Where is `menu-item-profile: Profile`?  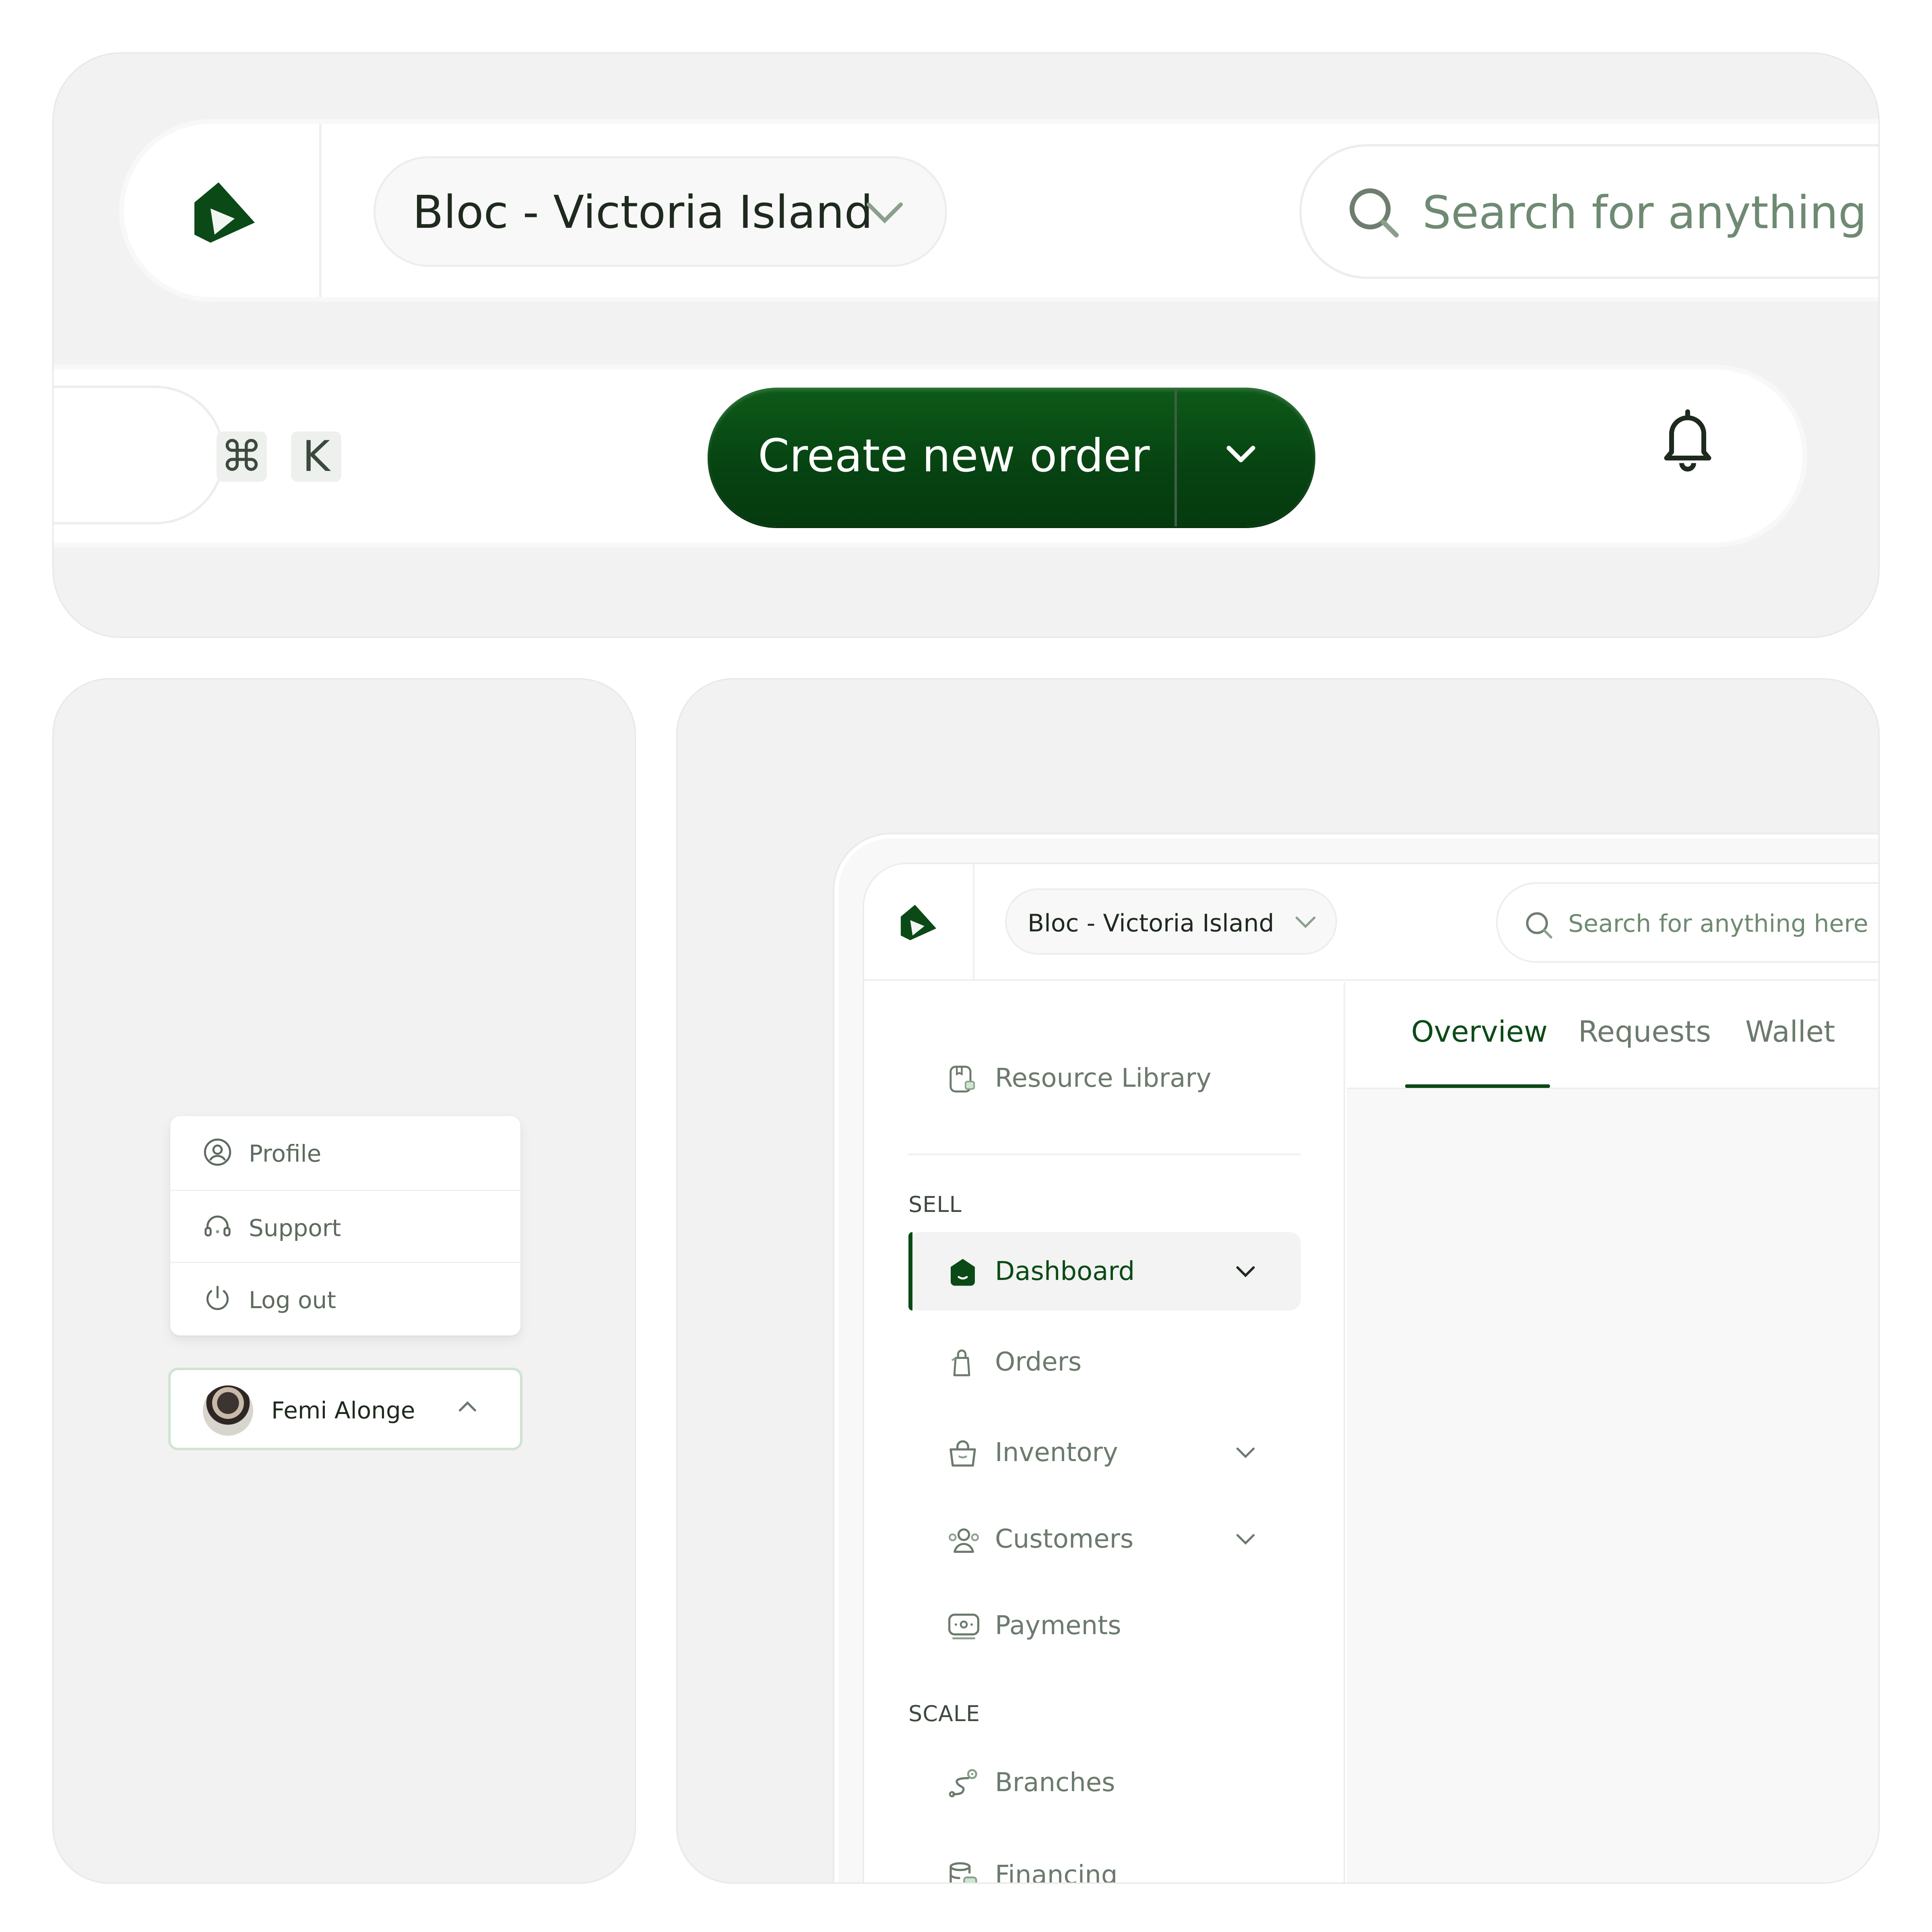
menu-item-profile: Profile is located at coordinates (345, 1151).